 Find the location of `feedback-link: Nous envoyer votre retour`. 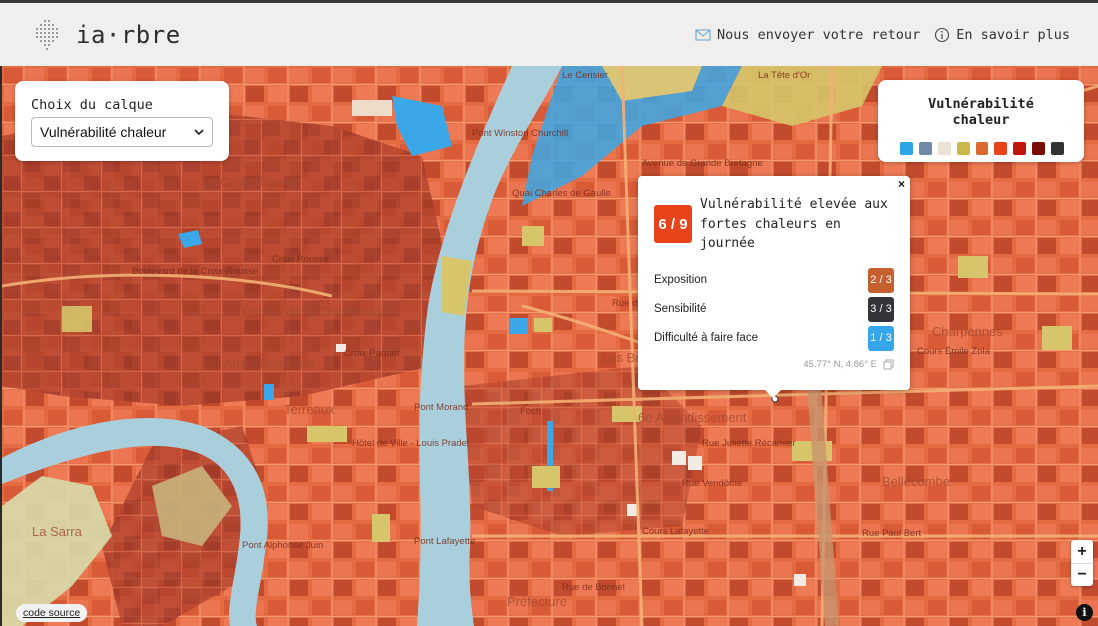

feedback-link: Nous envoyer votre retour is located at coordinates (807, 35).